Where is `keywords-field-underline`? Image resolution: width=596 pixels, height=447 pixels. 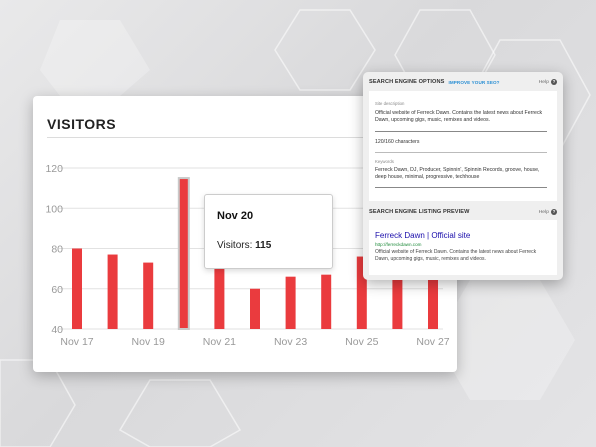 keywords-field-underline is located at coordinates (461, 187).